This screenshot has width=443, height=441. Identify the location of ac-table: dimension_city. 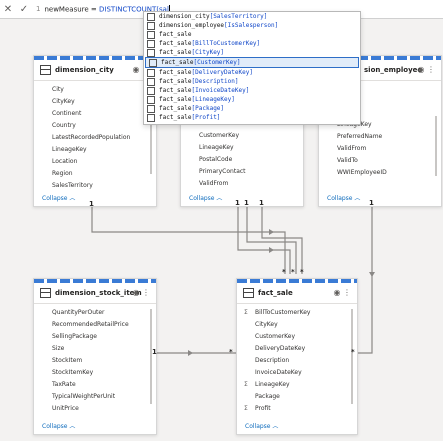
(184, 16).